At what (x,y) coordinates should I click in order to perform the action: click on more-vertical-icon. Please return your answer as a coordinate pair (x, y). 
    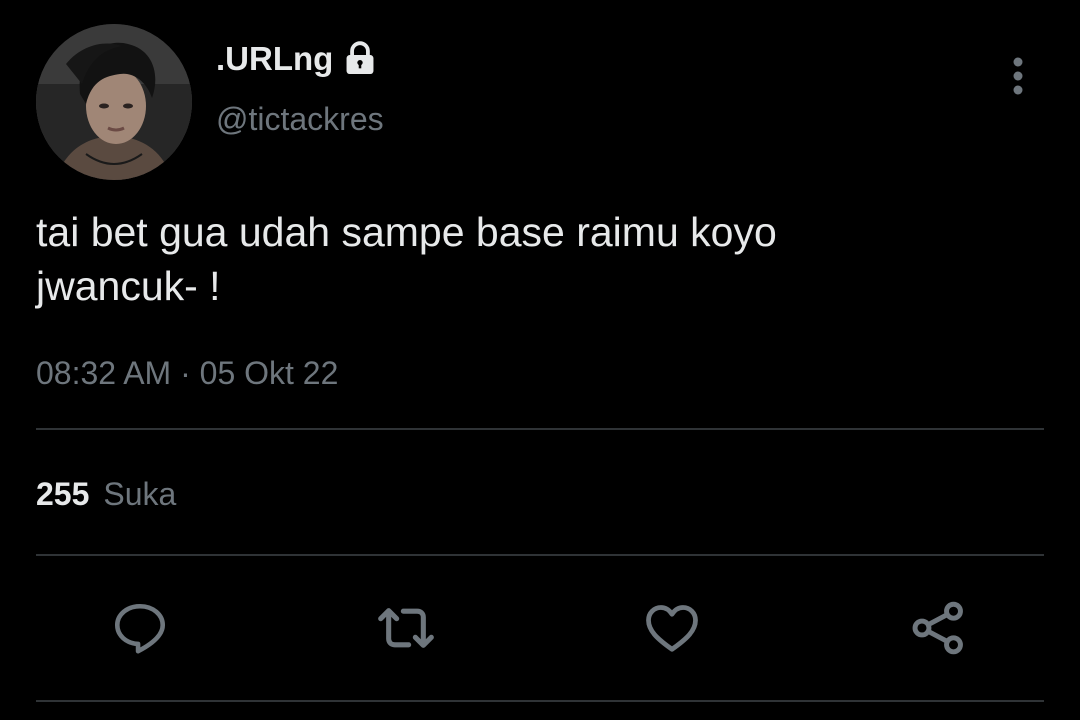
    Looking at the image, I should click on (1018, 76).